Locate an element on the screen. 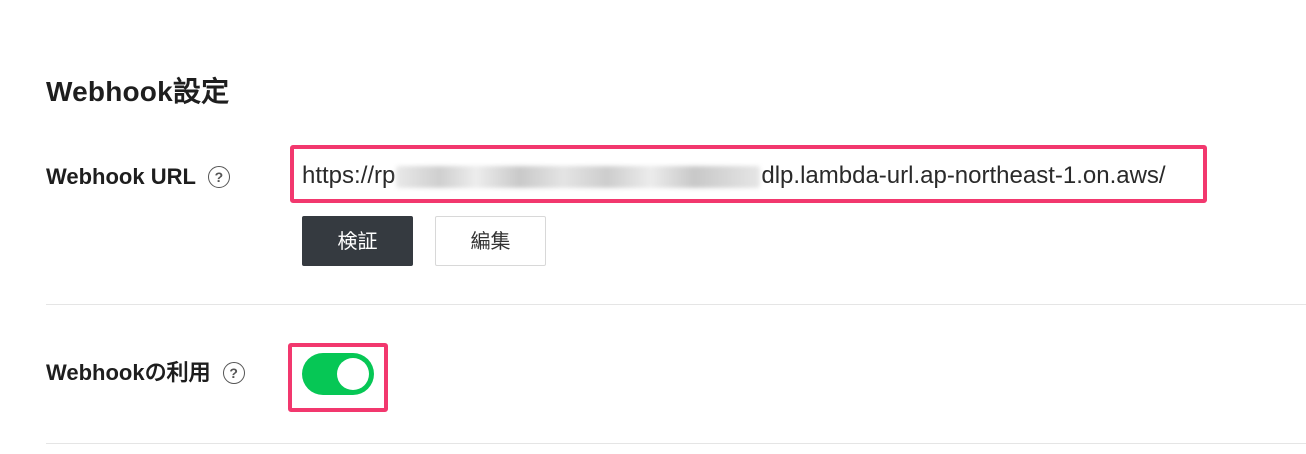 This screenshot has width=1306, height=454. edit-button: 編集 is located at coordinates (490, 241).